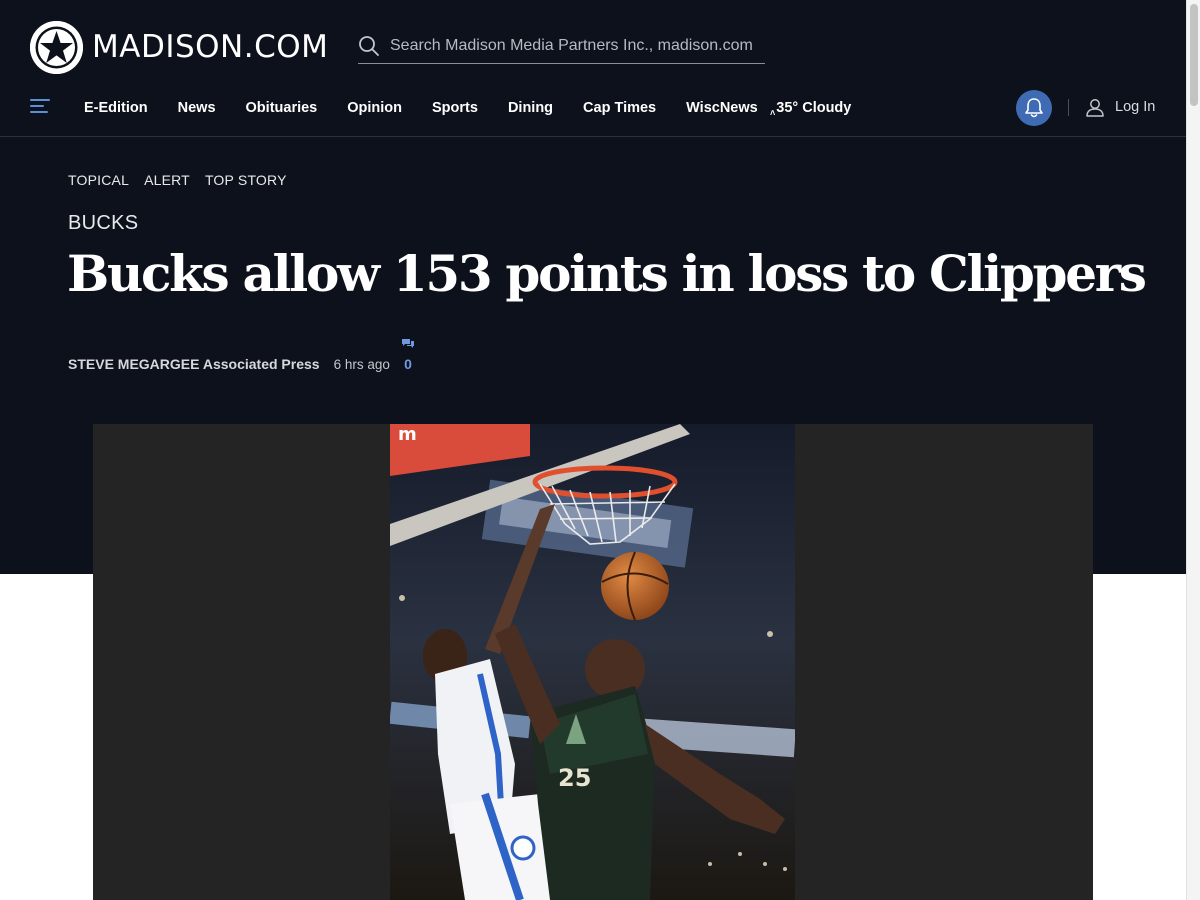 This screenshot has width=1200, height=900. What do you see at coordinates (407, 434) in the screenshot?
I see `backboard-text: m` at bounding box center [407, 434].